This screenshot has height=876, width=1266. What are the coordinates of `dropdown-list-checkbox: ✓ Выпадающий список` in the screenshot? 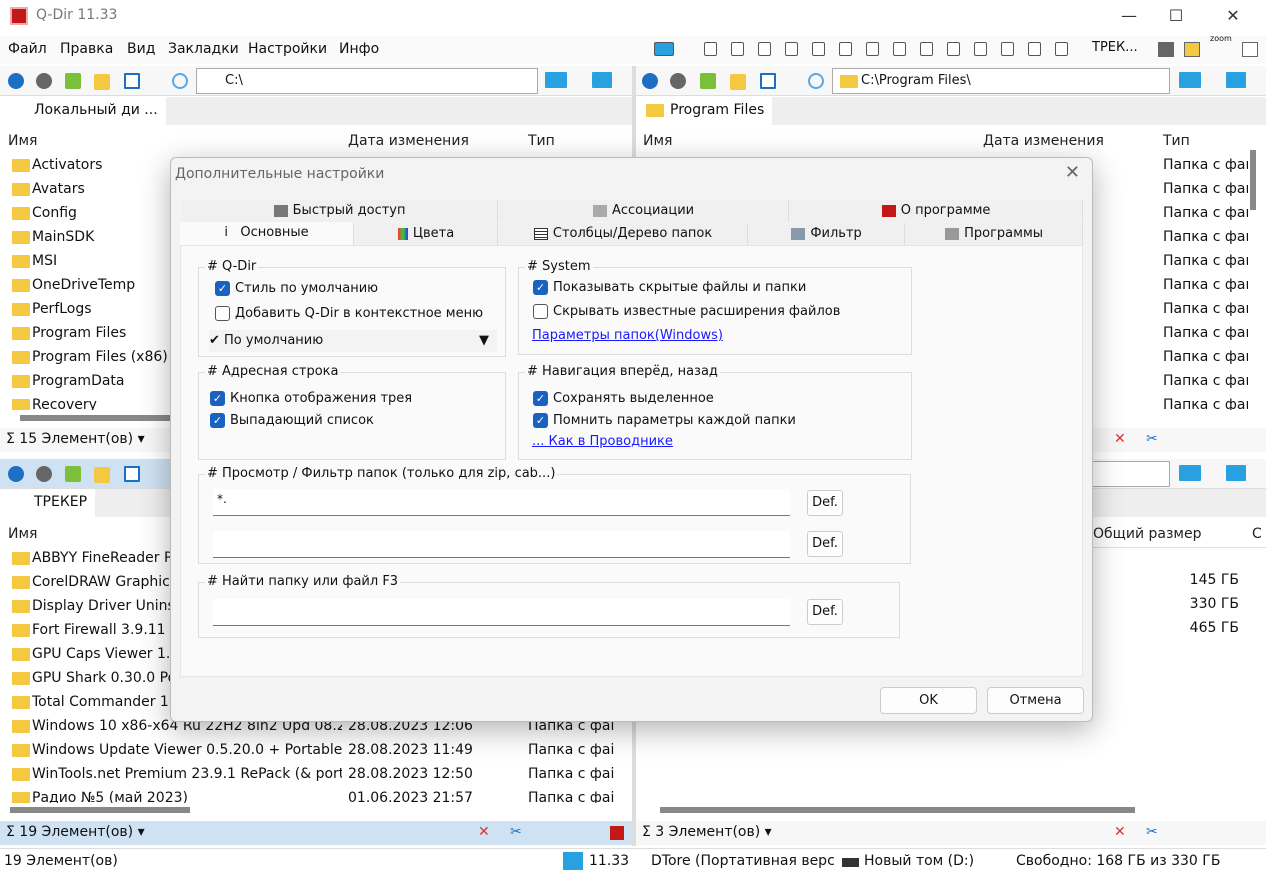 It's located at (292, 420).